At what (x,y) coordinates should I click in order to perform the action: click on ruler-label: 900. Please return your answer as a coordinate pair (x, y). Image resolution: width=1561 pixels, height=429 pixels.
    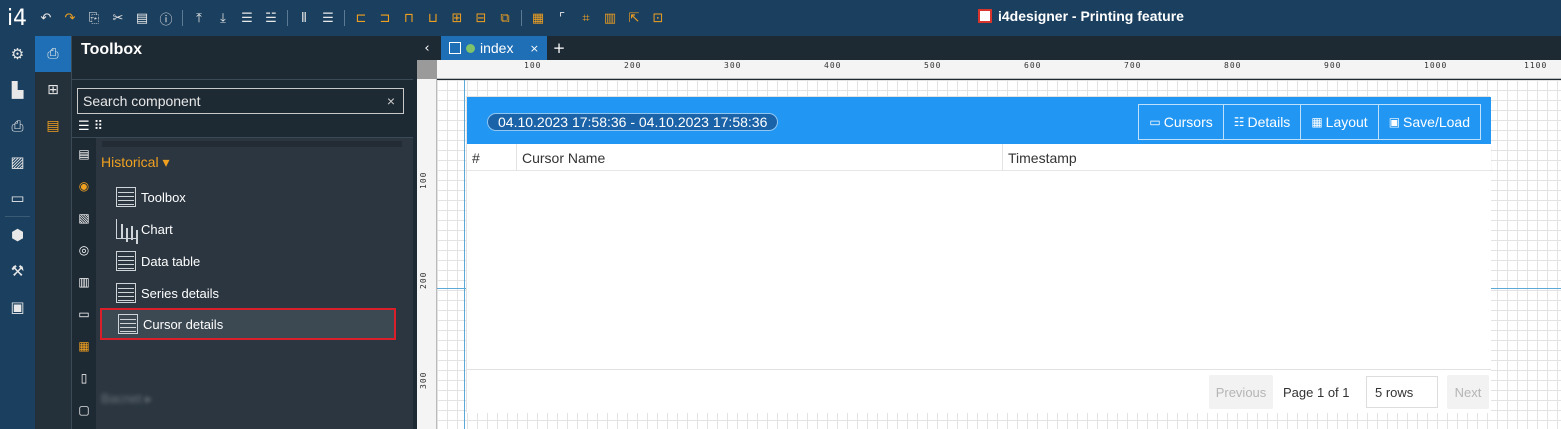
    Looking at the image, I should click on (1333, 65).